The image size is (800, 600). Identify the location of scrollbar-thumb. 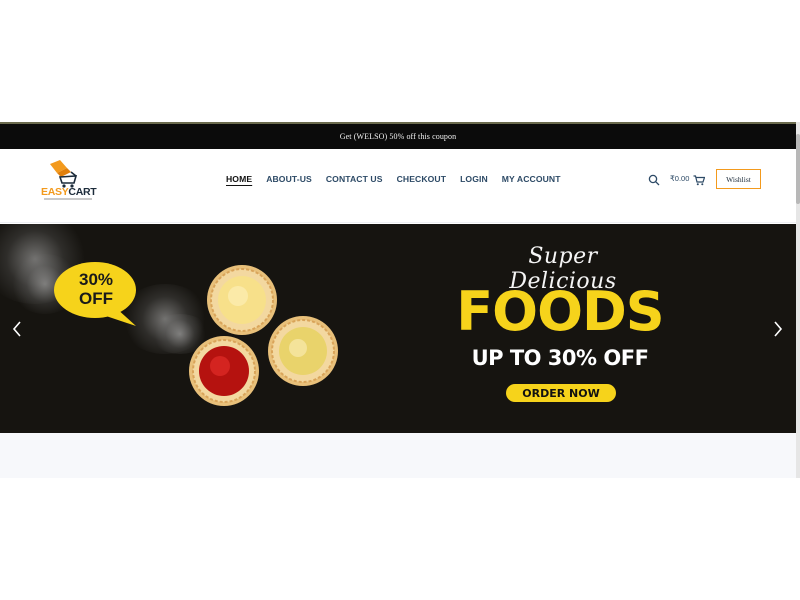
(798, 169).